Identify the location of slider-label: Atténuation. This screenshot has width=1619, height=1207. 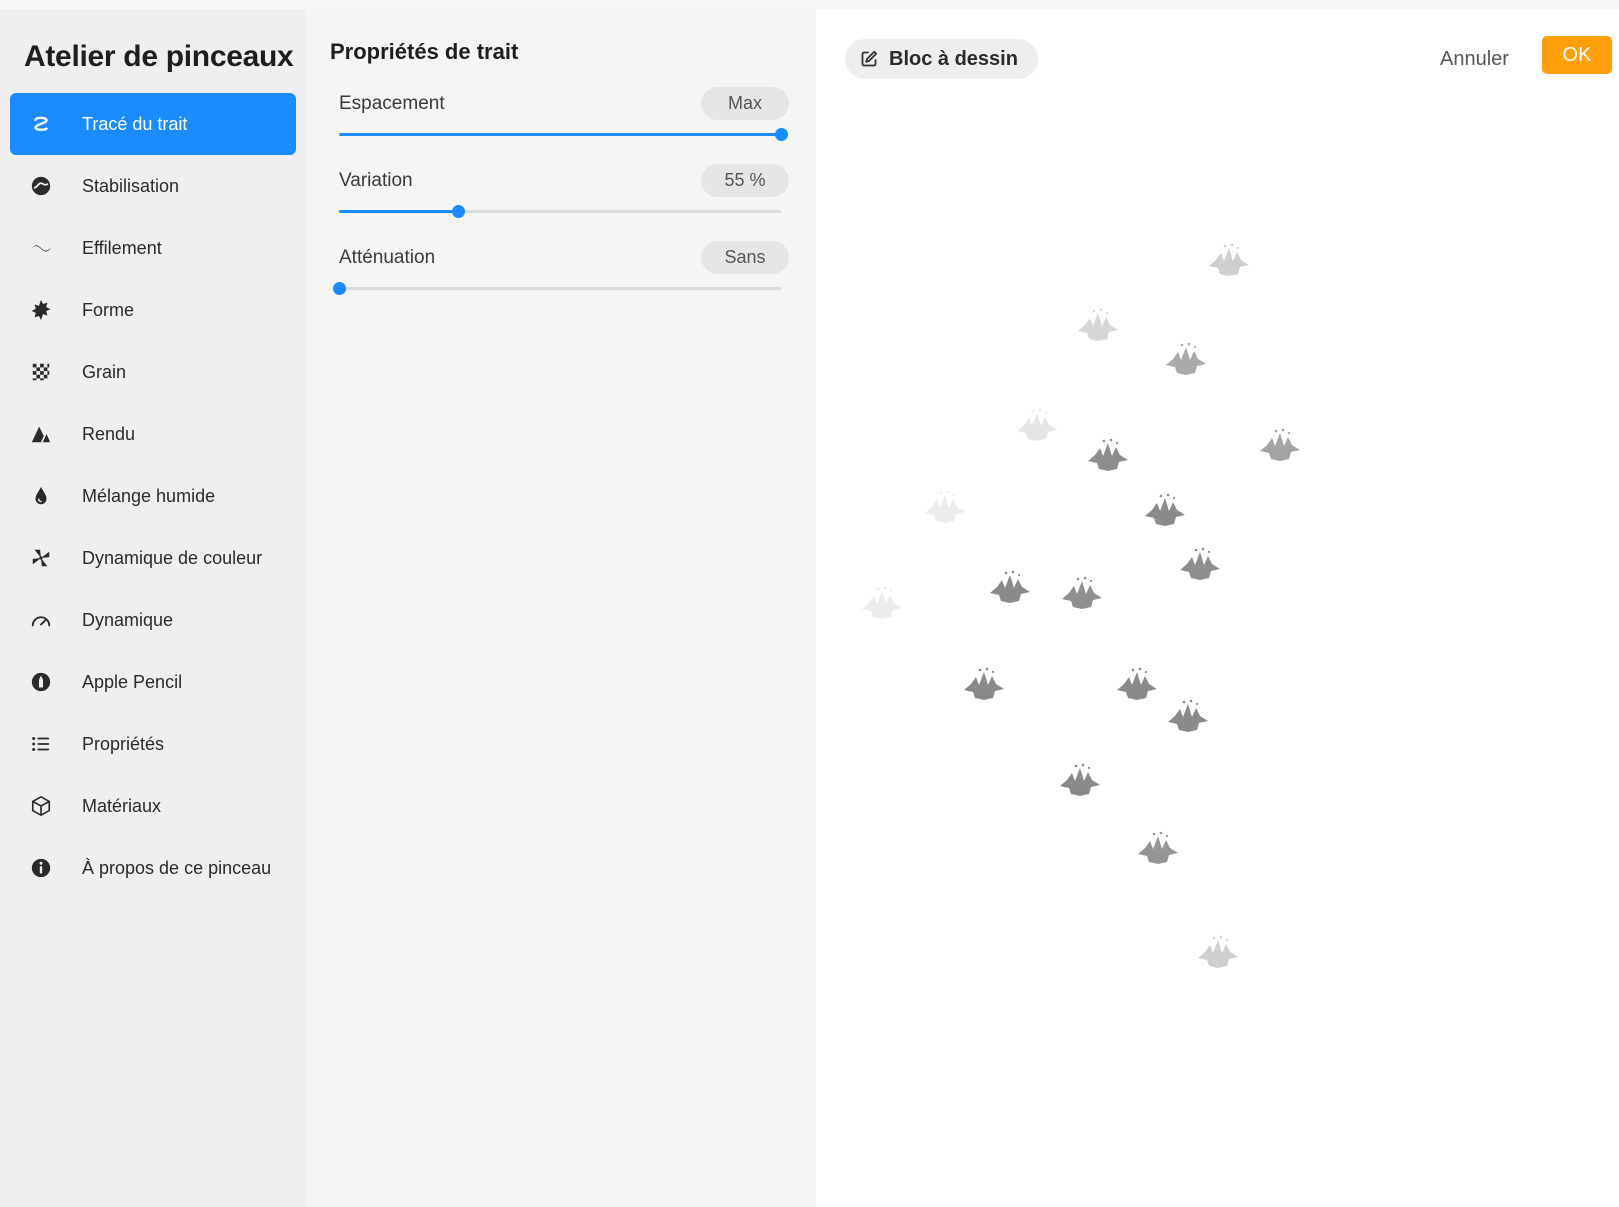
(387, 257).